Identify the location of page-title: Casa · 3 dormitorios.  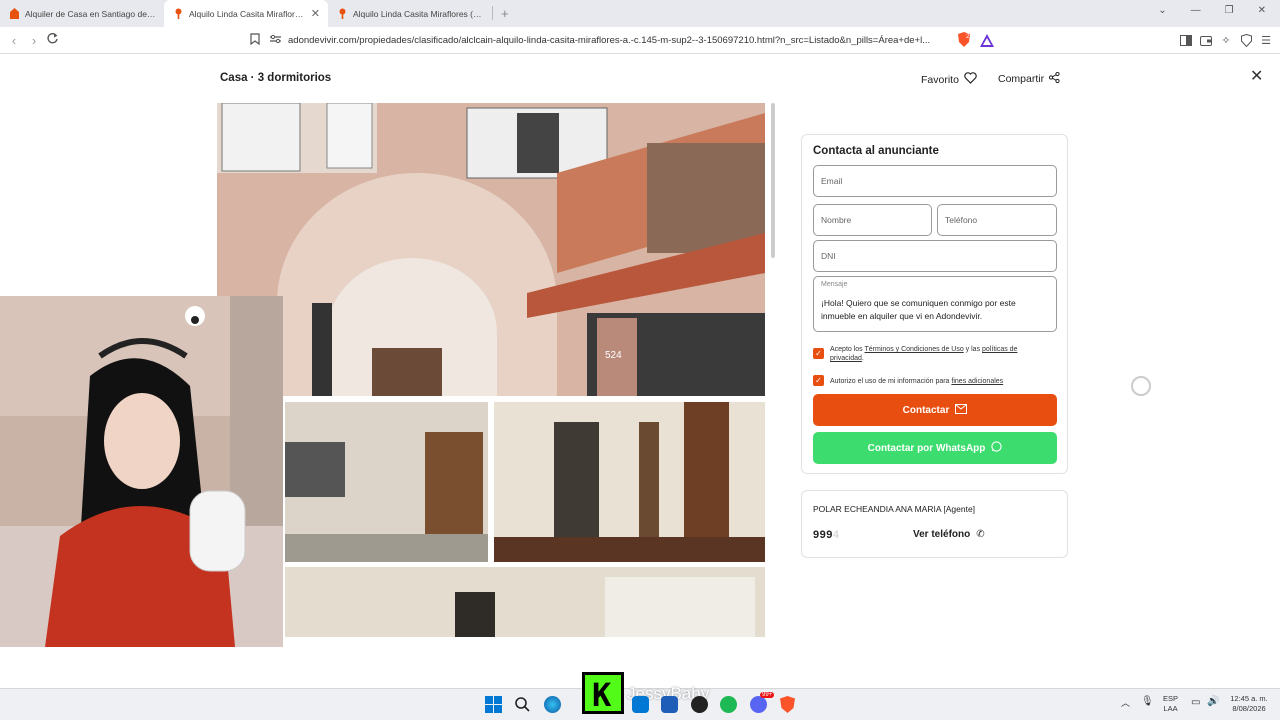
(276, 78).